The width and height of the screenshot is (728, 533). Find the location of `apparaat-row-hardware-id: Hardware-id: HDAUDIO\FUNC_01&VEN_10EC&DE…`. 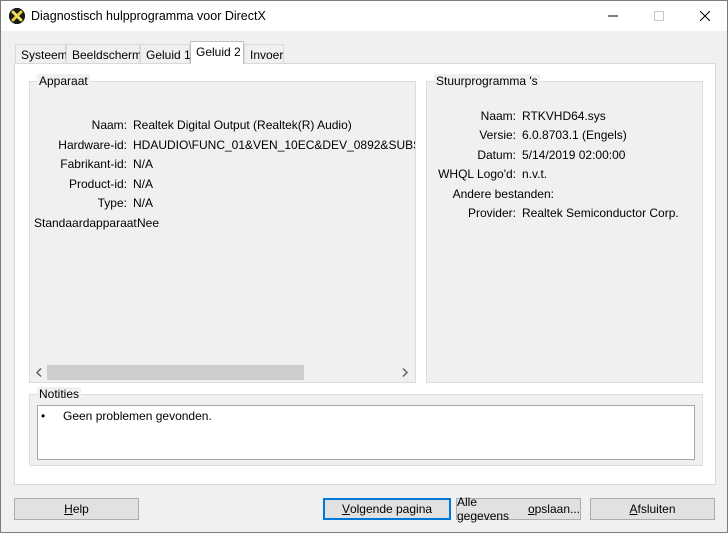

apparaat-row-hardware-id: Hardware-id: HDAUDIO\FUNC_01&VEN_10EC&DE… is located at coordinates (222, 146).